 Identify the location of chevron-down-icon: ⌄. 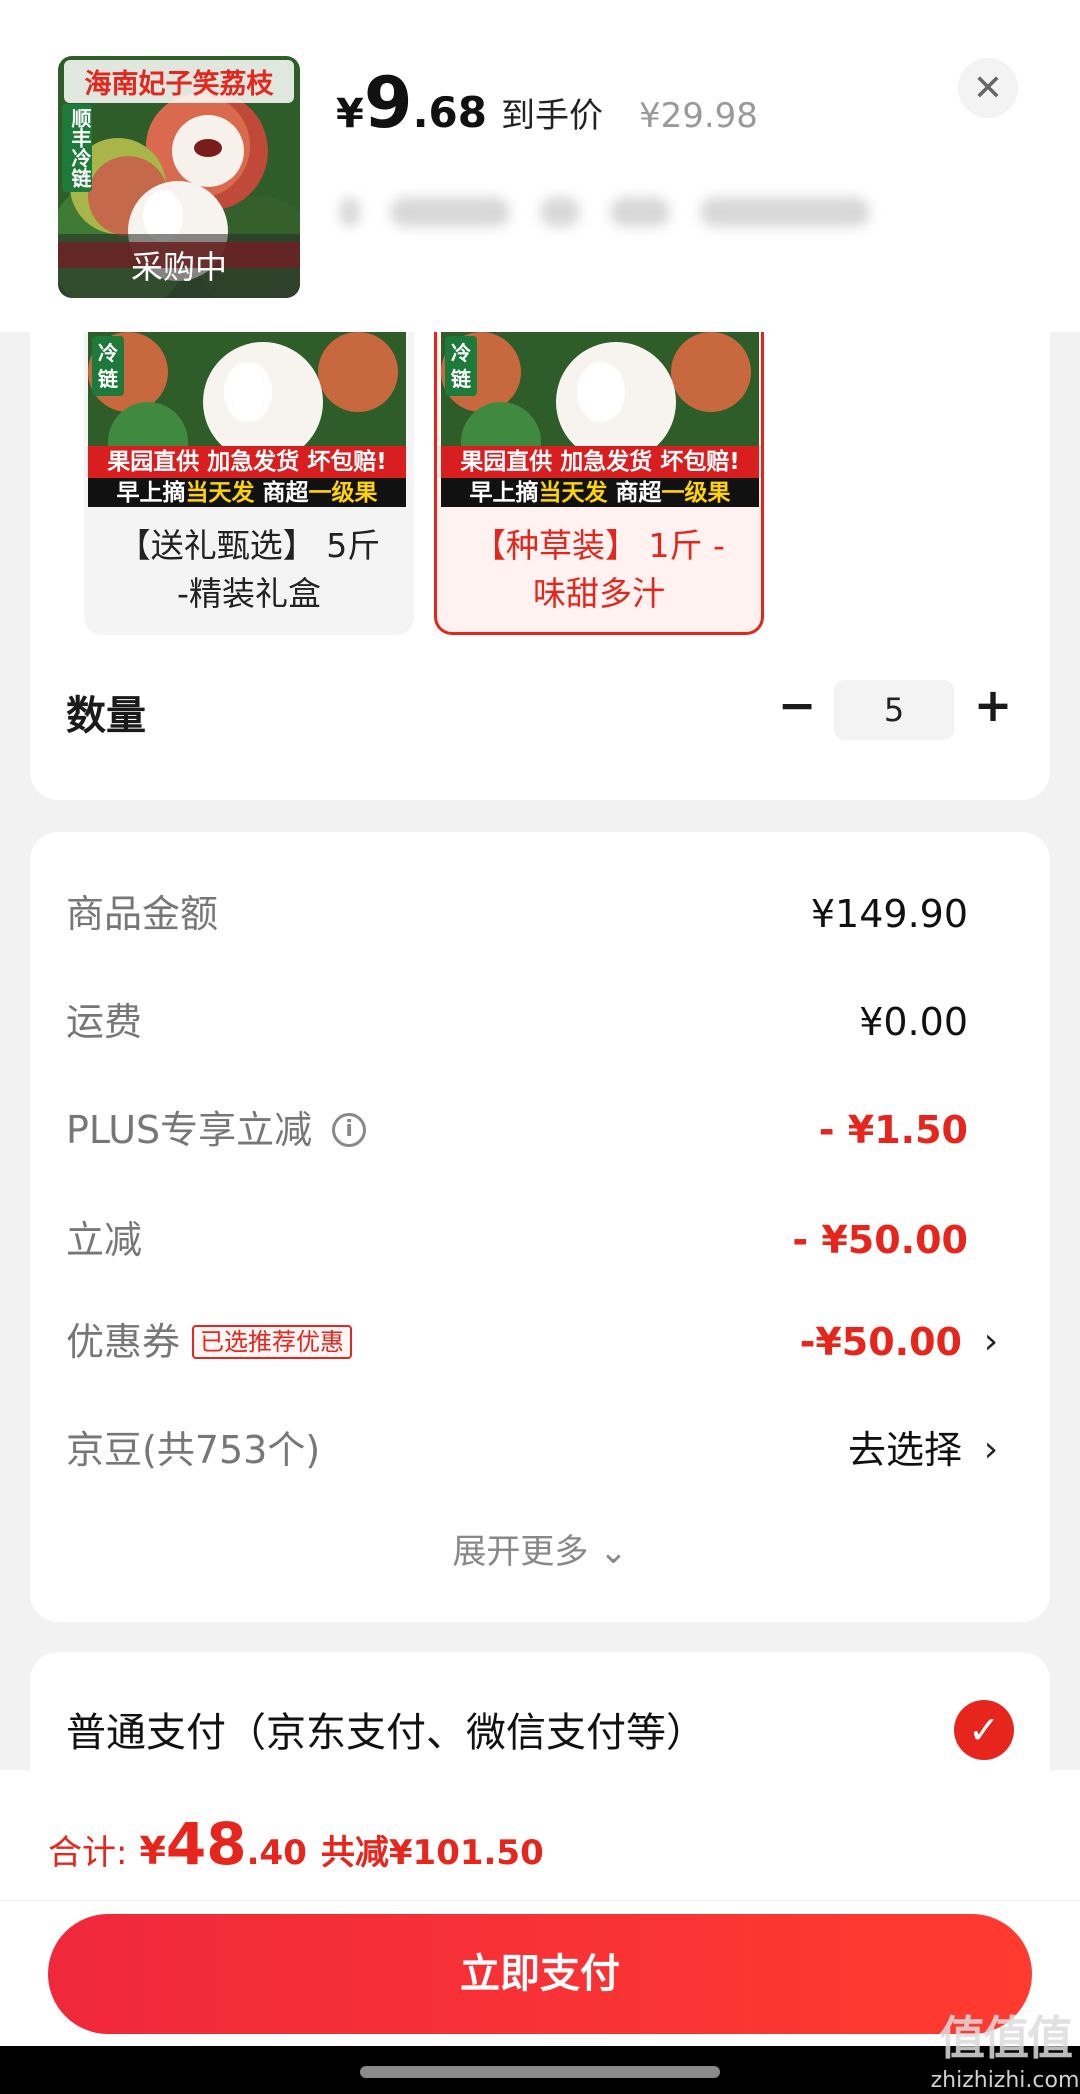
(613, 1552).